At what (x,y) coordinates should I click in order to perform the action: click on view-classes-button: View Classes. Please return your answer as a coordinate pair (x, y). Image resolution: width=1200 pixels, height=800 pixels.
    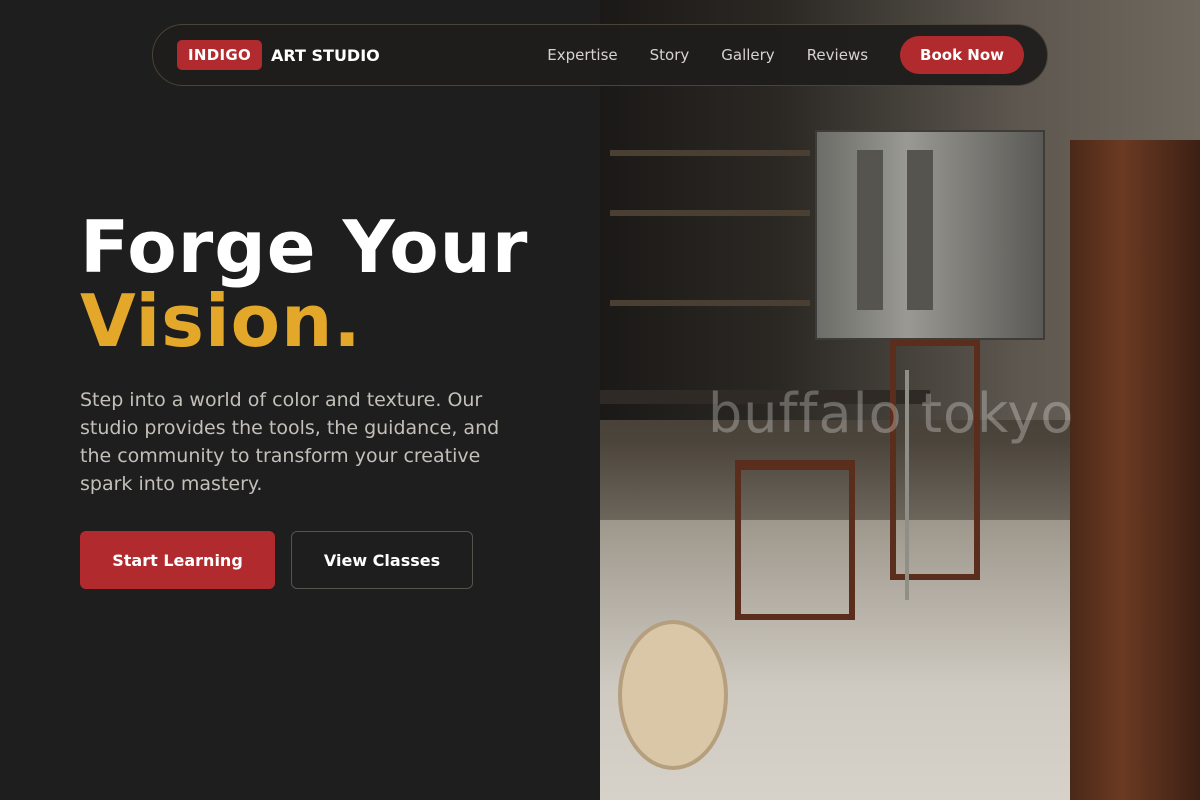
    Looking at the image, I should click on (382, 560).